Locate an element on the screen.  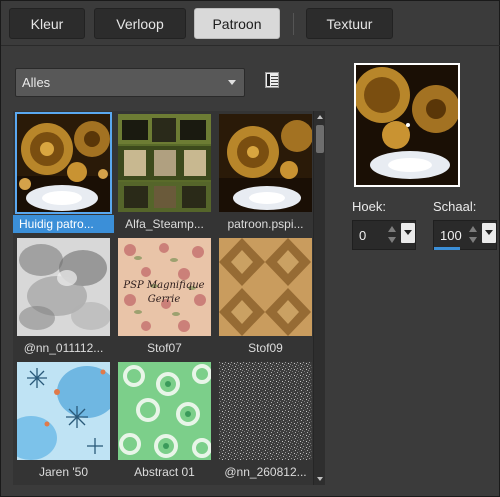
pattern-label: Stof07 is located at coordinates (164, 348).